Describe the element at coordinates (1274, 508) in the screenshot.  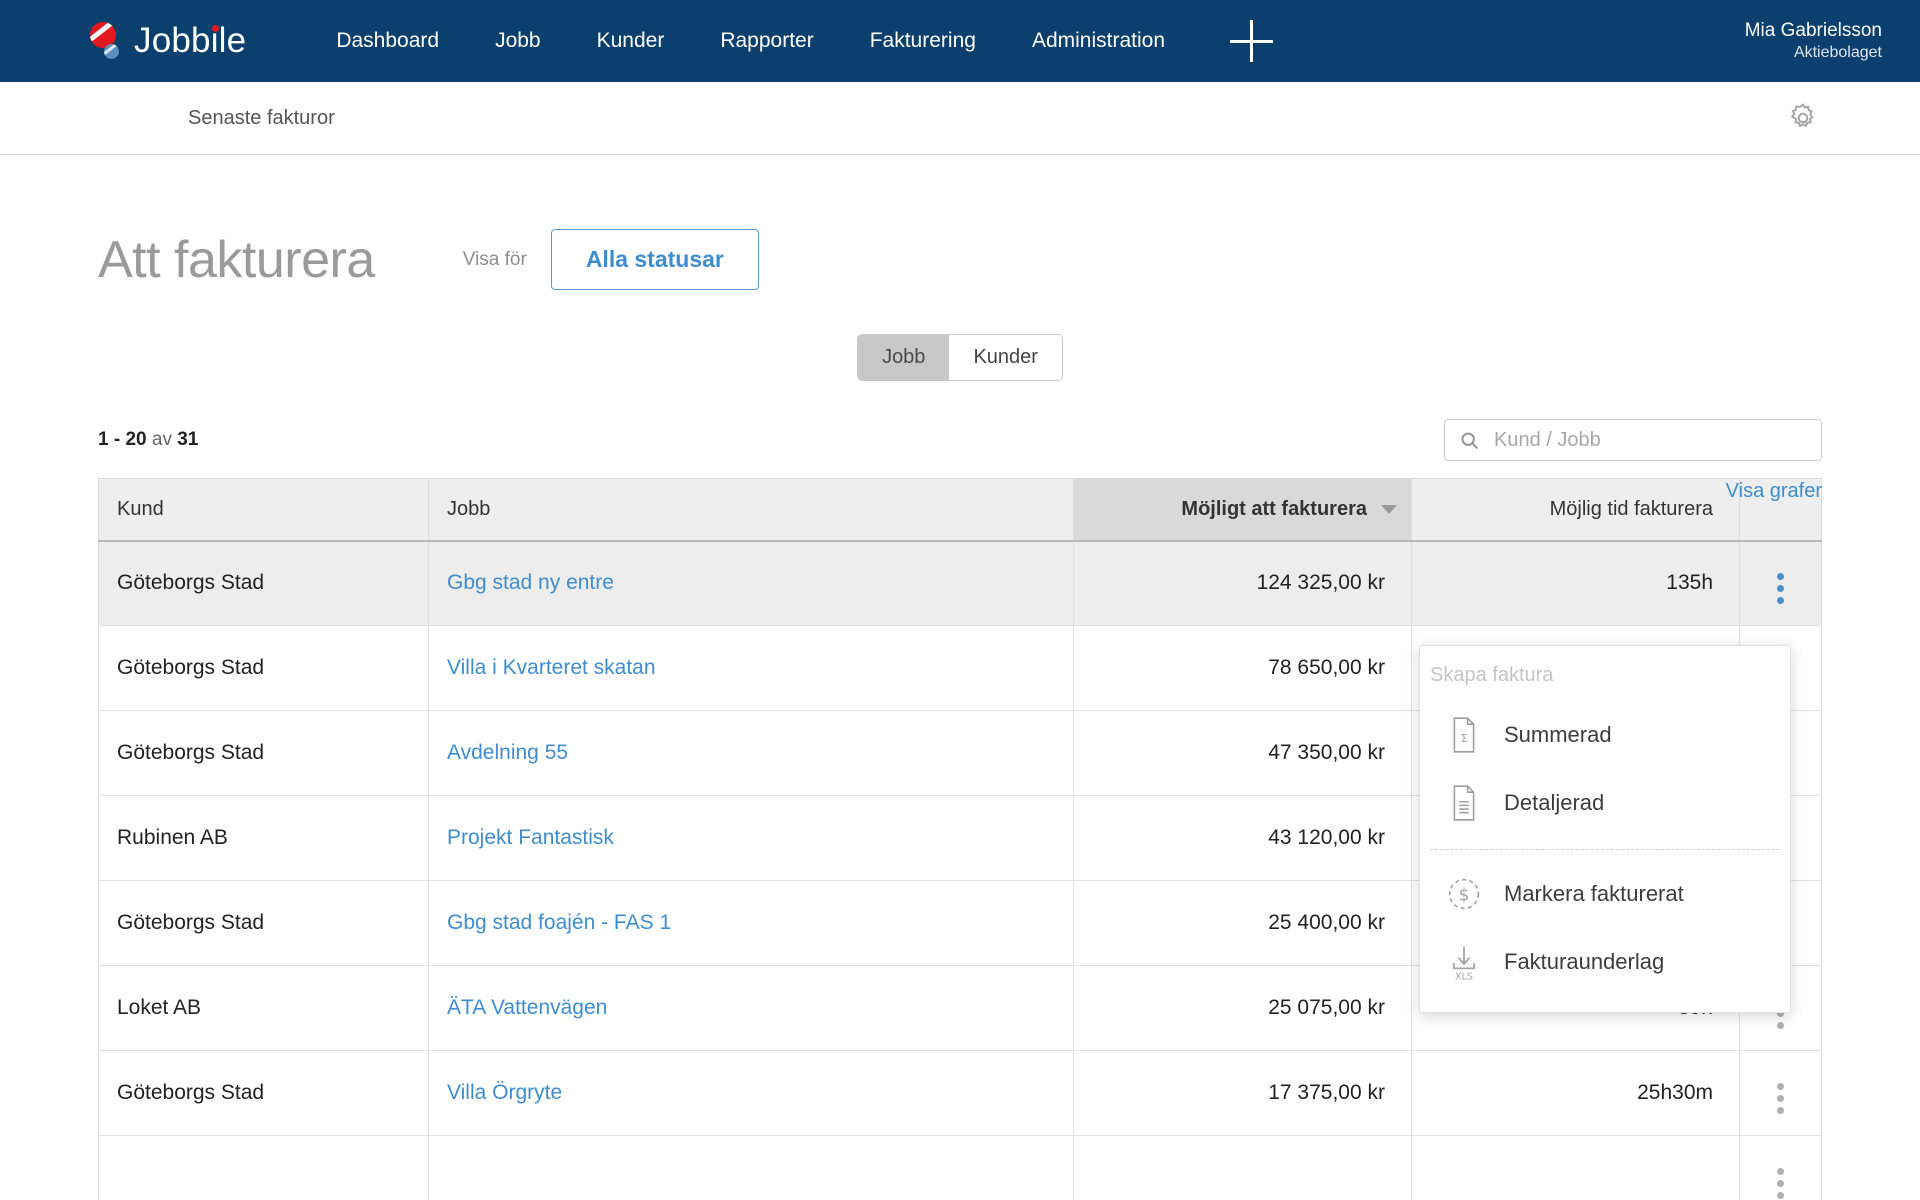
I see `column-header-amount-label: Möjligt att fakturera` at that location.